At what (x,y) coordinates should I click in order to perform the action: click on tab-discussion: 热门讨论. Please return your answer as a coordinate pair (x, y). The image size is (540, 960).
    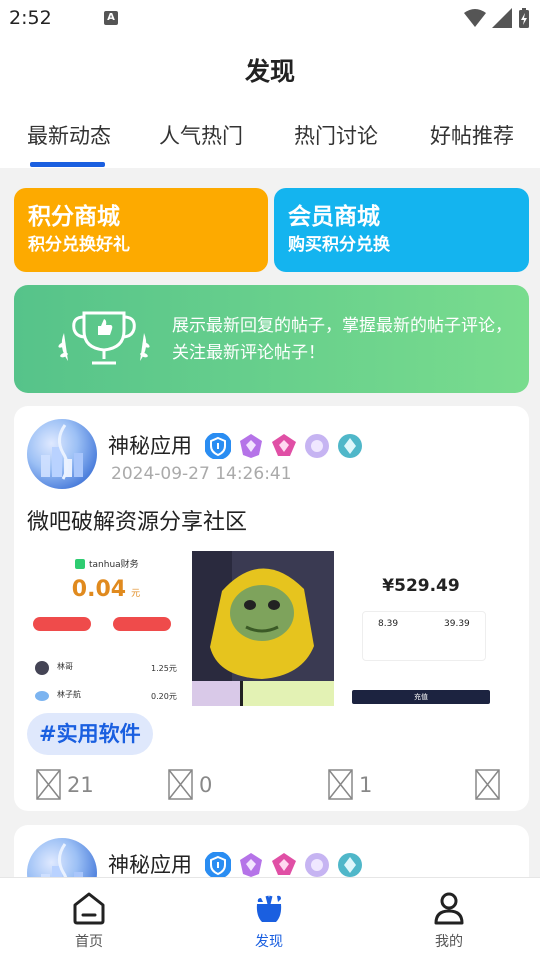
    Looking at the image, I should click on (336, 135).